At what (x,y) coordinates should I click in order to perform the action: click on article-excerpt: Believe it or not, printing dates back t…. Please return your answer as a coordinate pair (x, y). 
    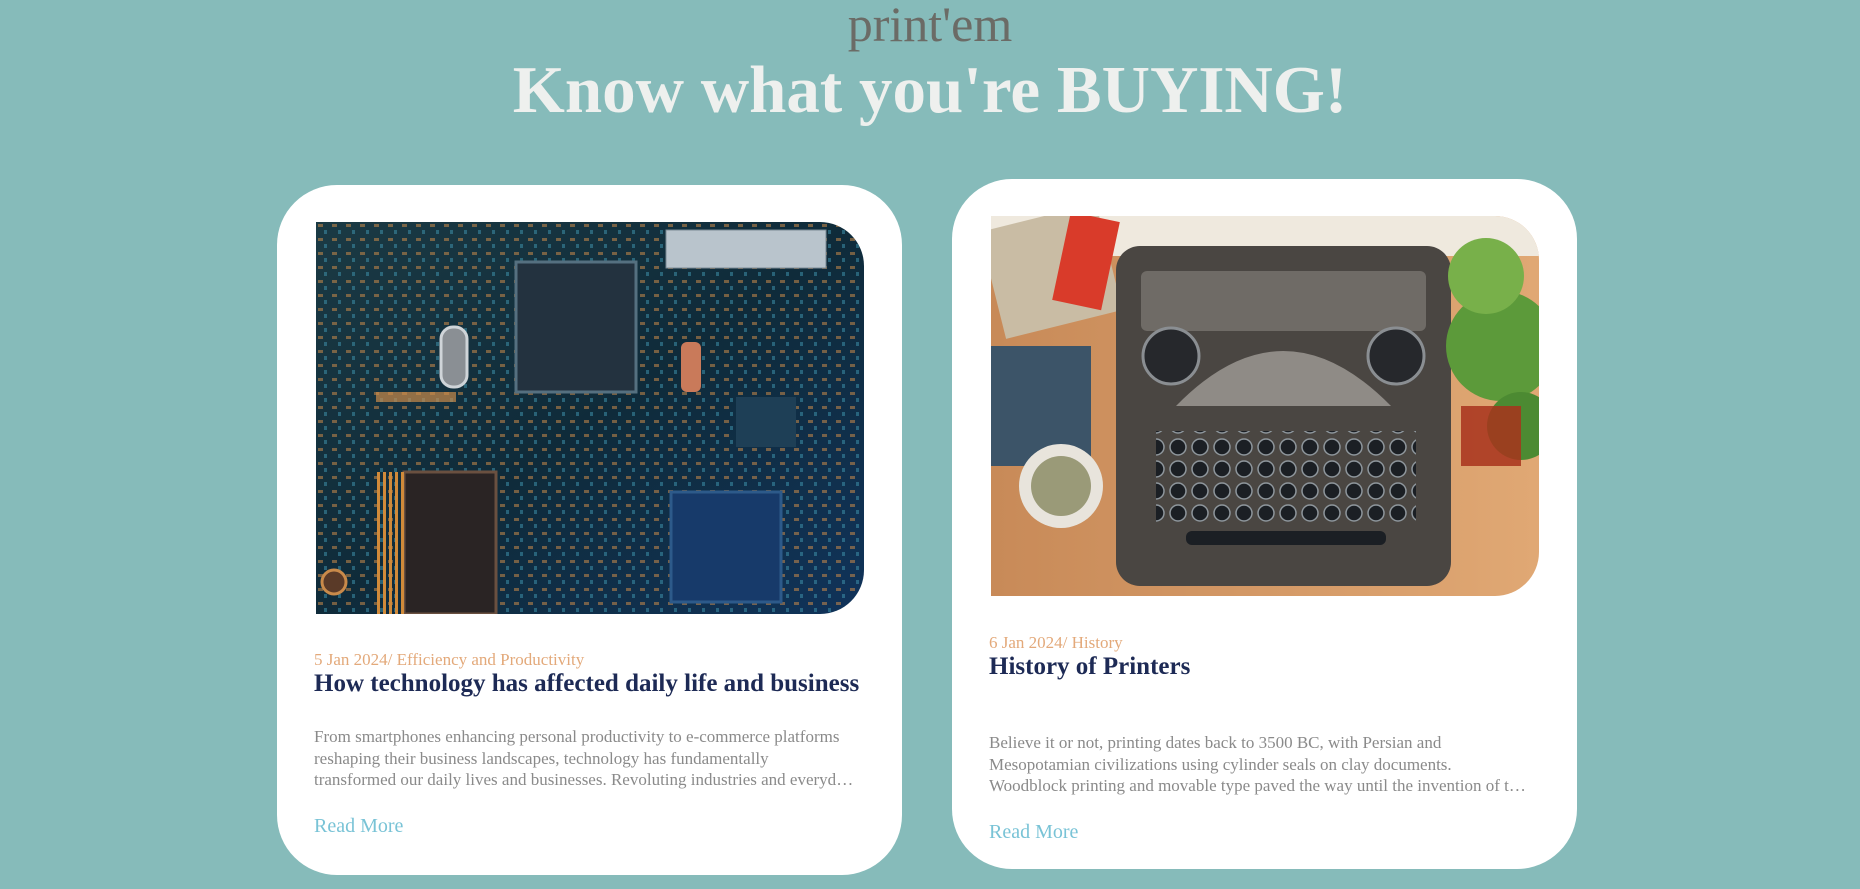
    Looking at the image, I should click on (1257, 764).